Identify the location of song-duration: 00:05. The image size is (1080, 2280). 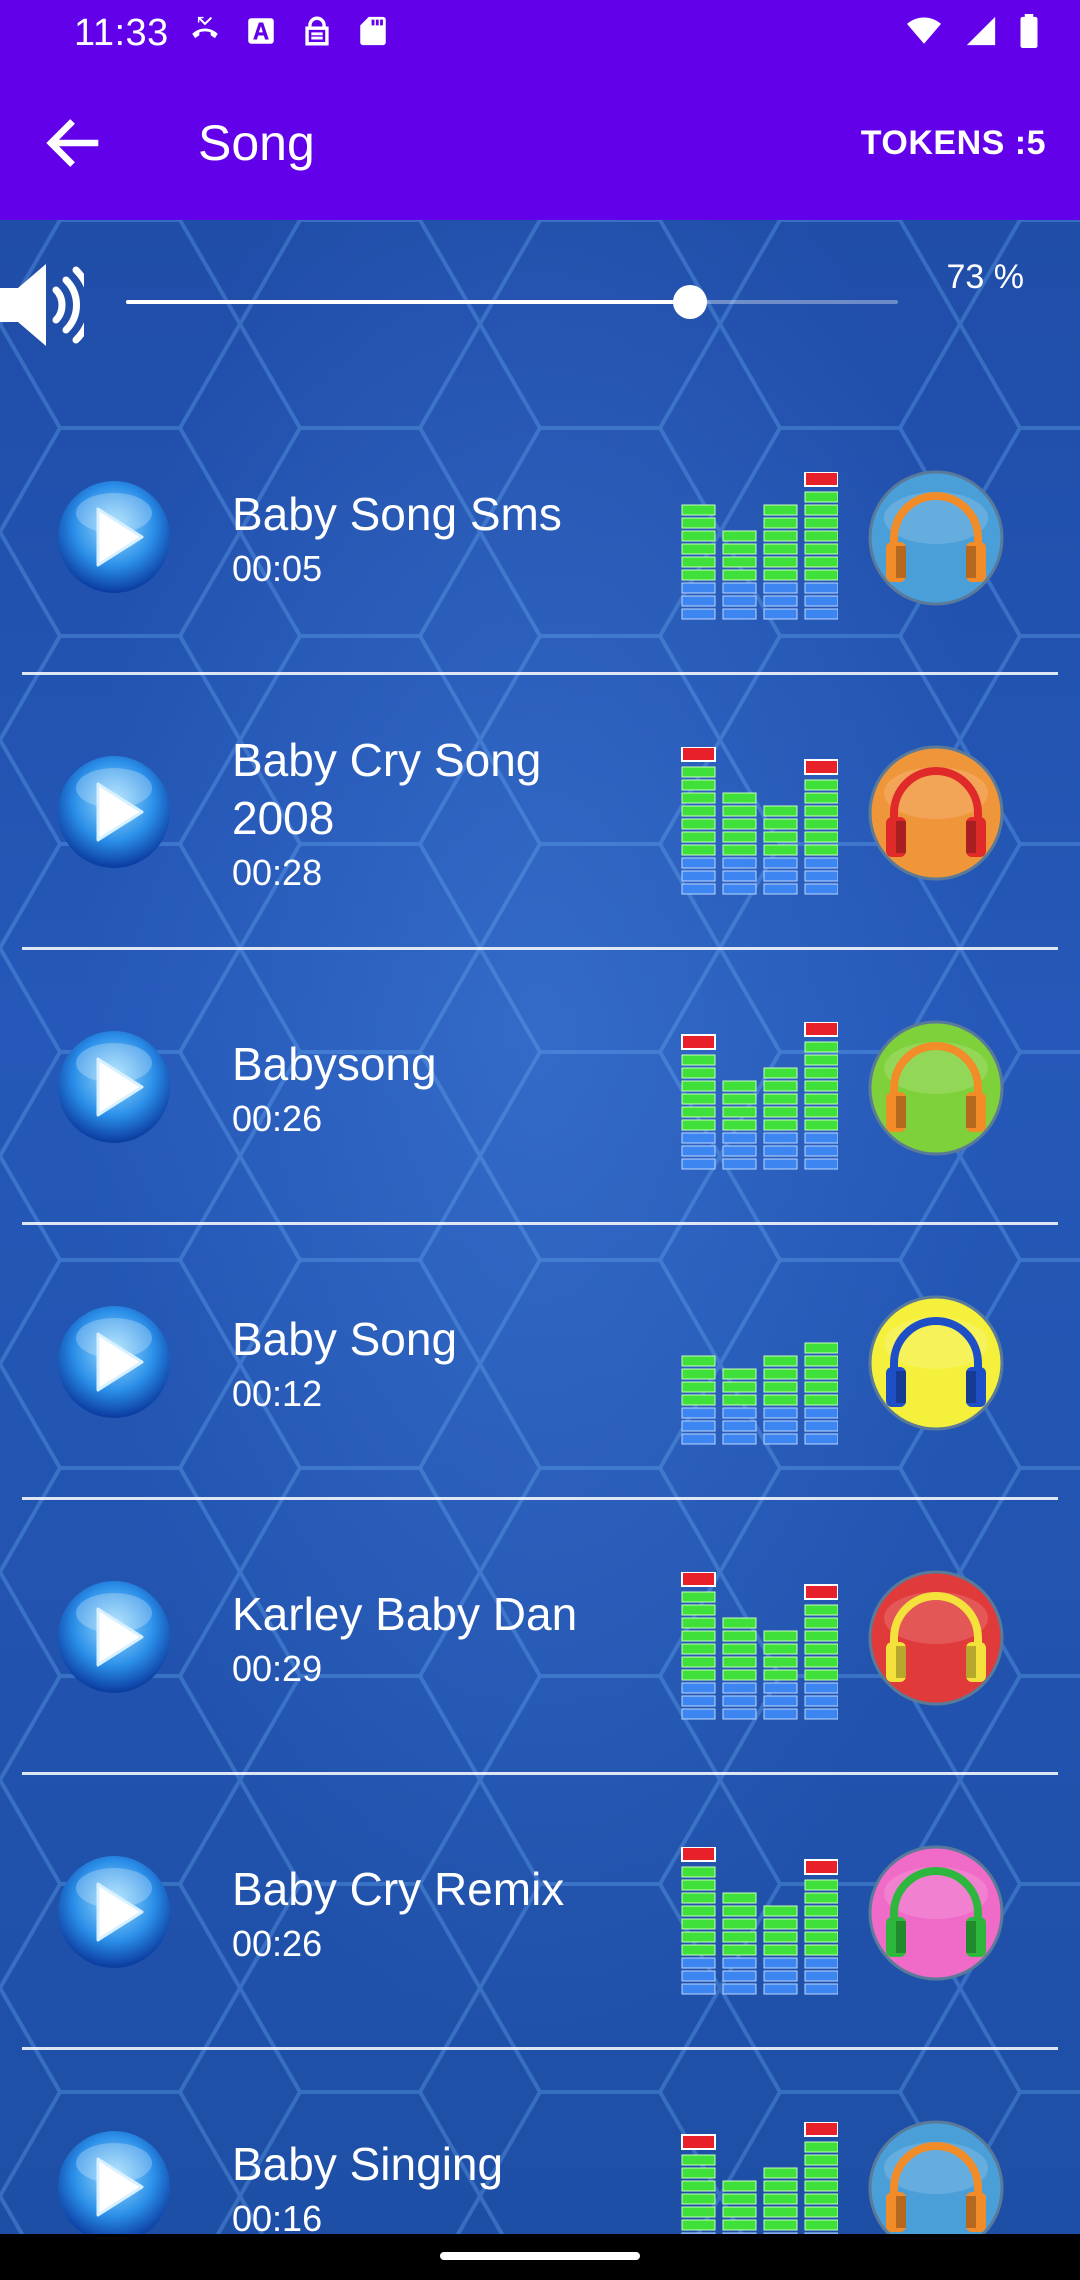
(277, 568).